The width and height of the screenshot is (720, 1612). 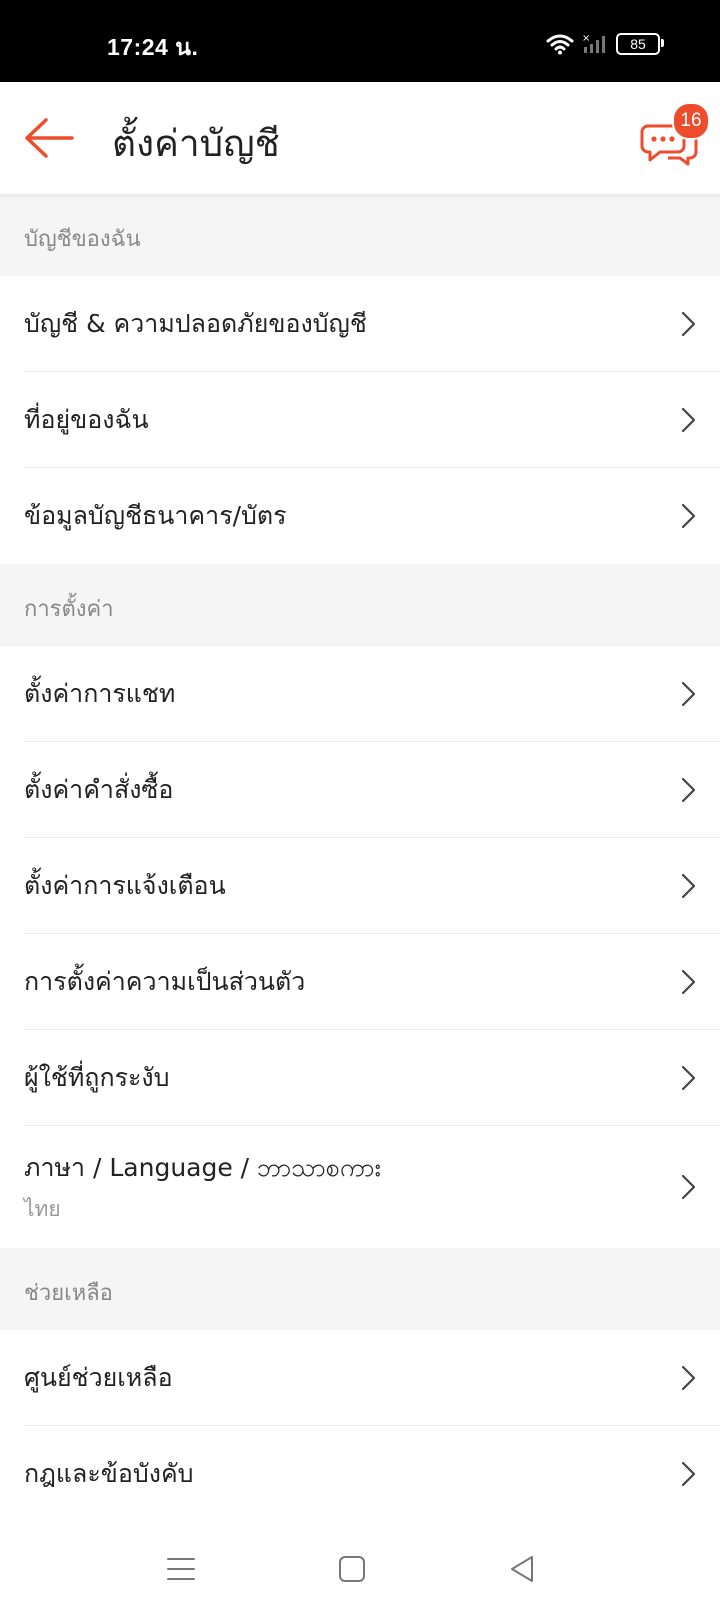 I want to click on menu-icon, so click(x=181, y=1569).